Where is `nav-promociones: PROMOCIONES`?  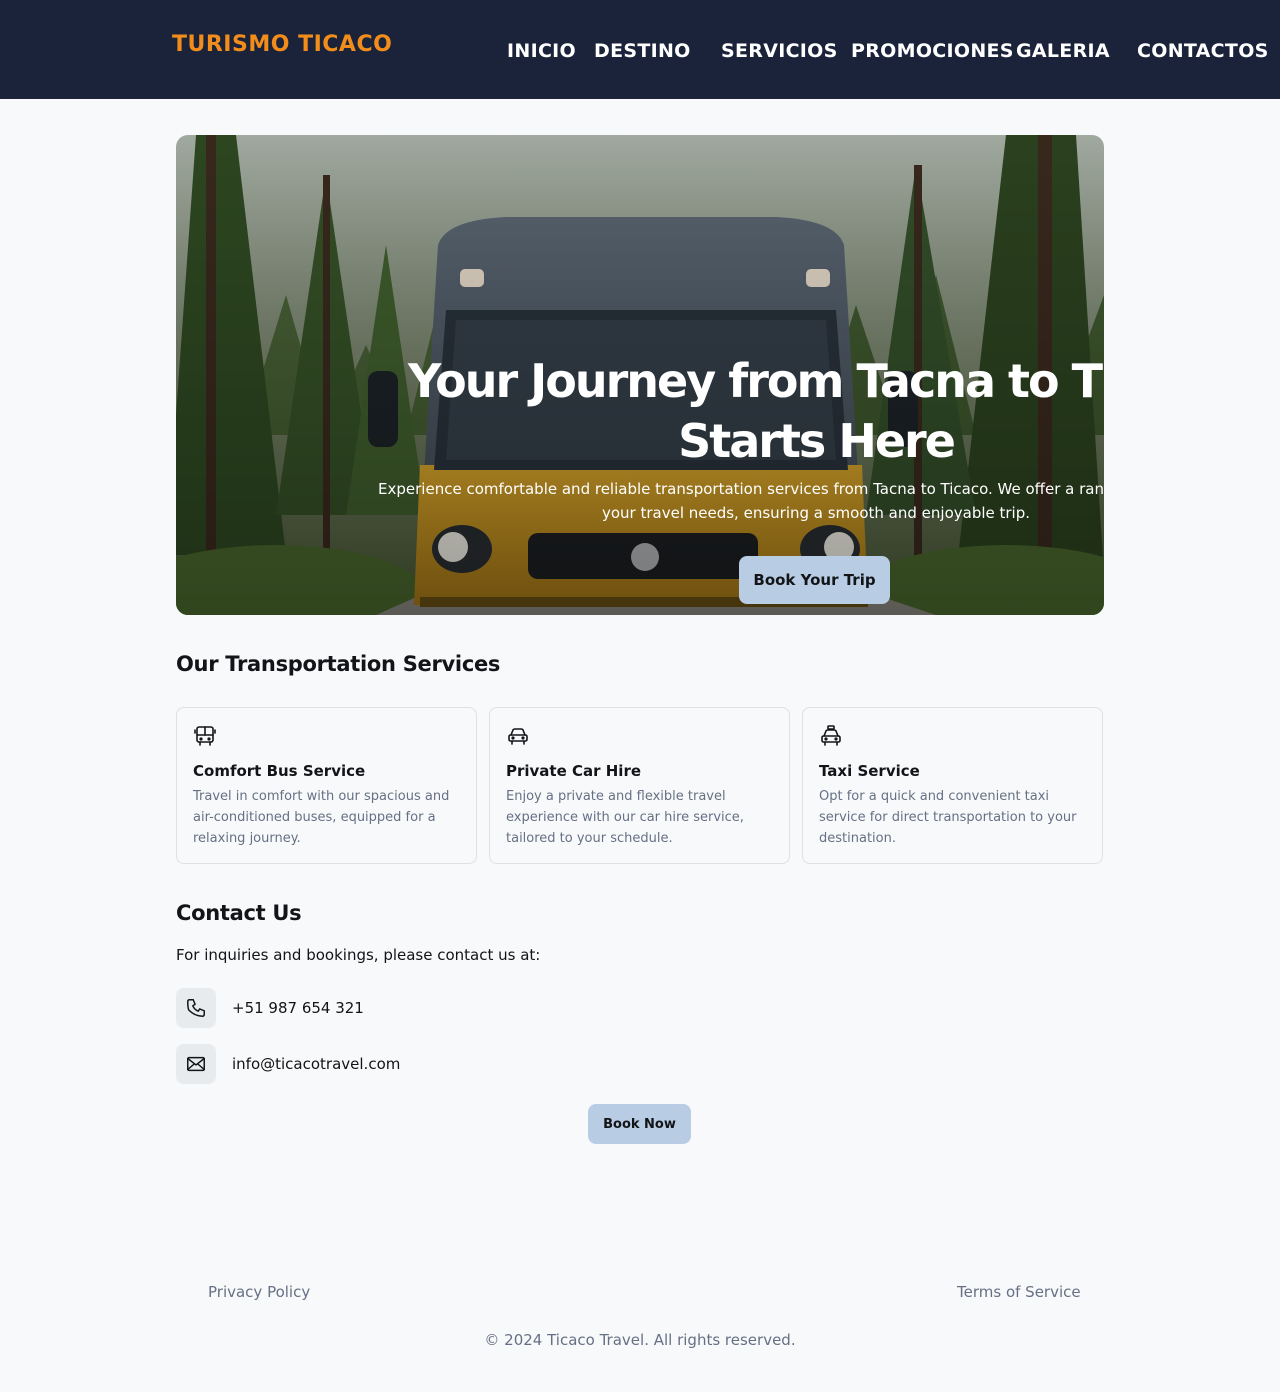 nav-promociones: PROMOCIONES is located at coordinates (932, 51).